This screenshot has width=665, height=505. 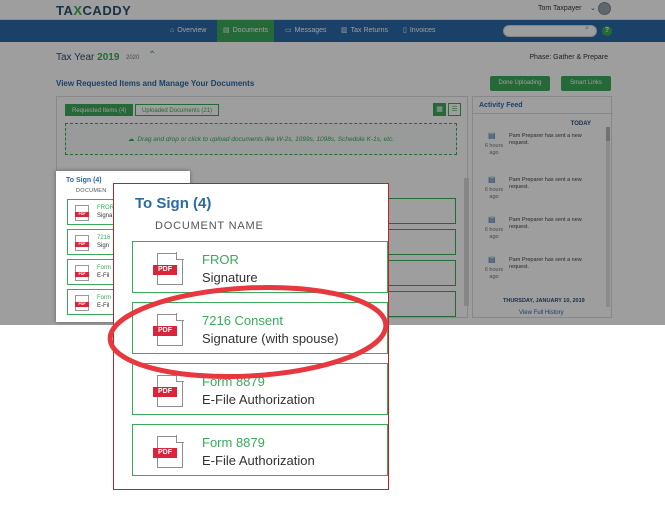 What do you see at coordinates (103, 246) in the screenshot?
I see `doc-type: Sign` at bounding box center [103, 246].